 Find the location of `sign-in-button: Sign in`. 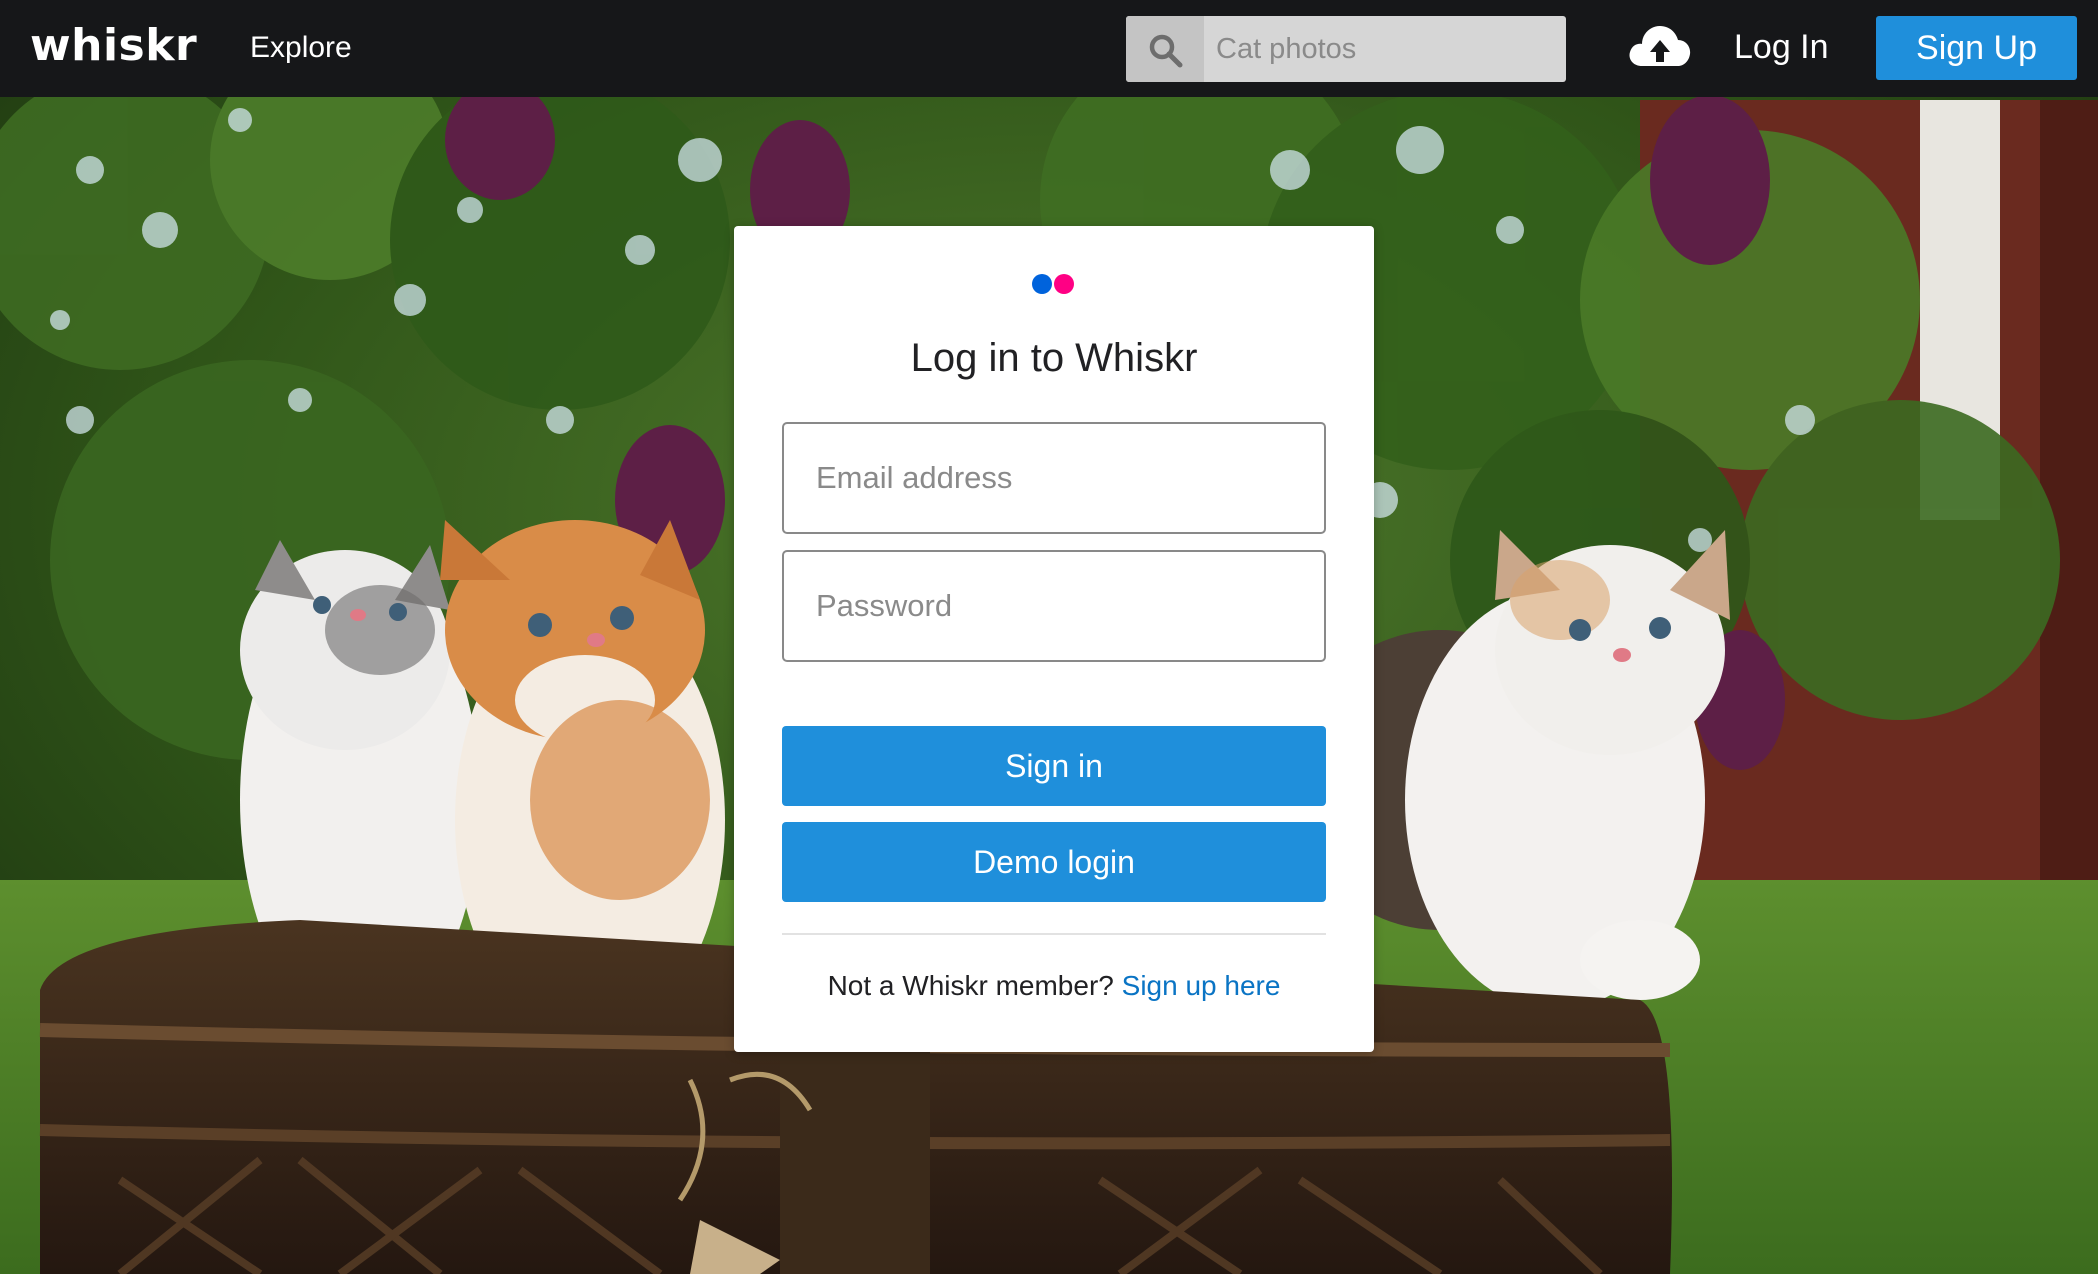

sign-in-button: Sign in is located at coordinates (1054, 766).